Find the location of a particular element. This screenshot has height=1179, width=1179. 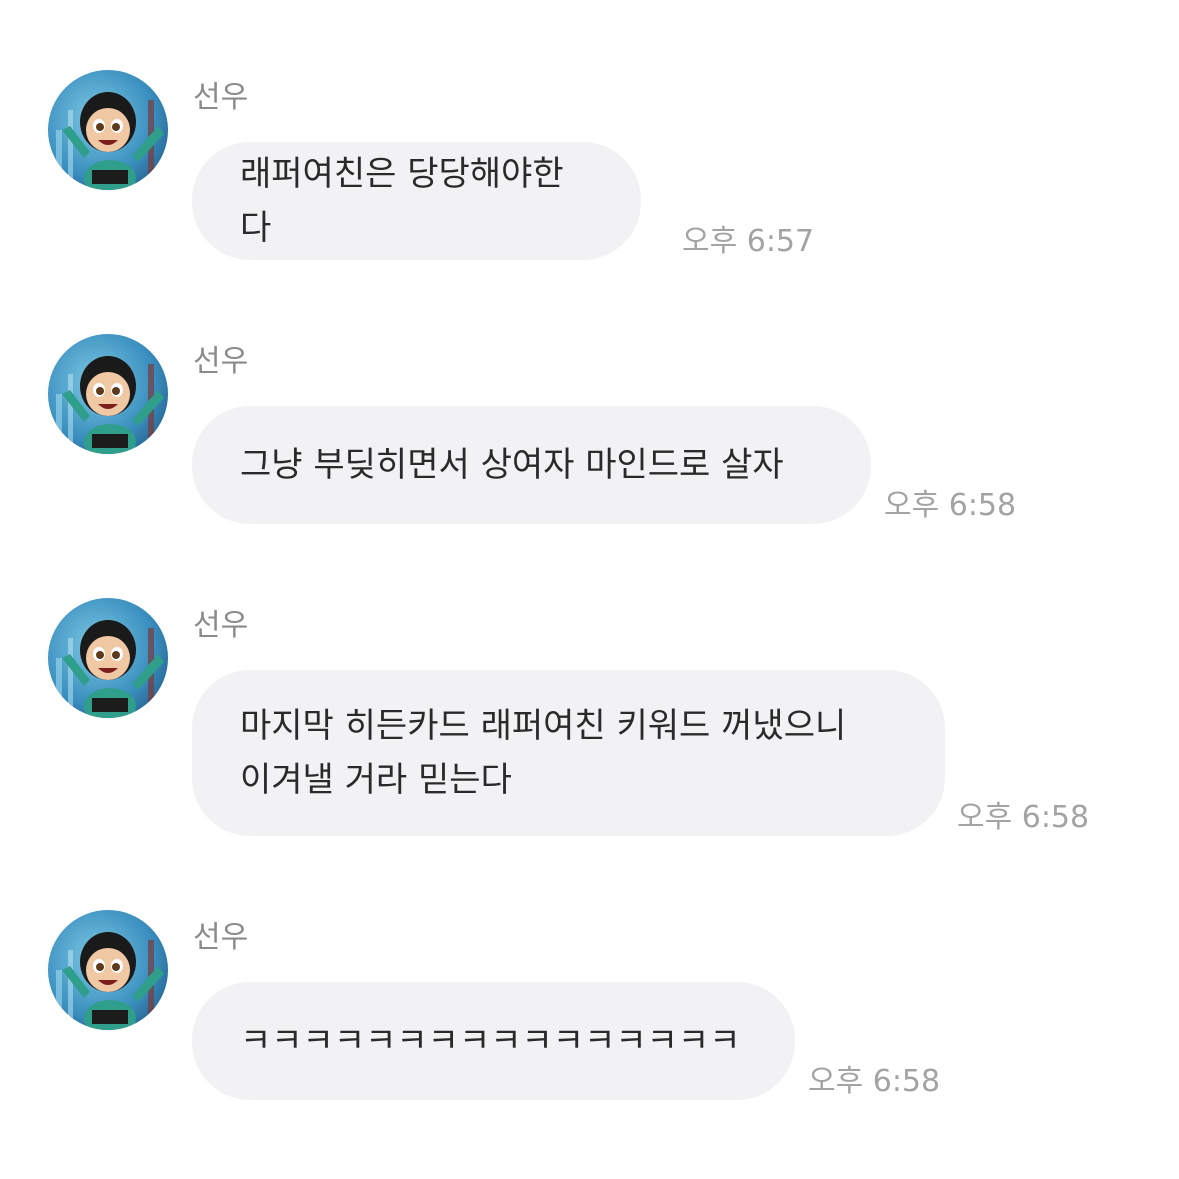

message-bubble: 래퍼여친은 당당해야한다 is located at coordinates (416, 201).